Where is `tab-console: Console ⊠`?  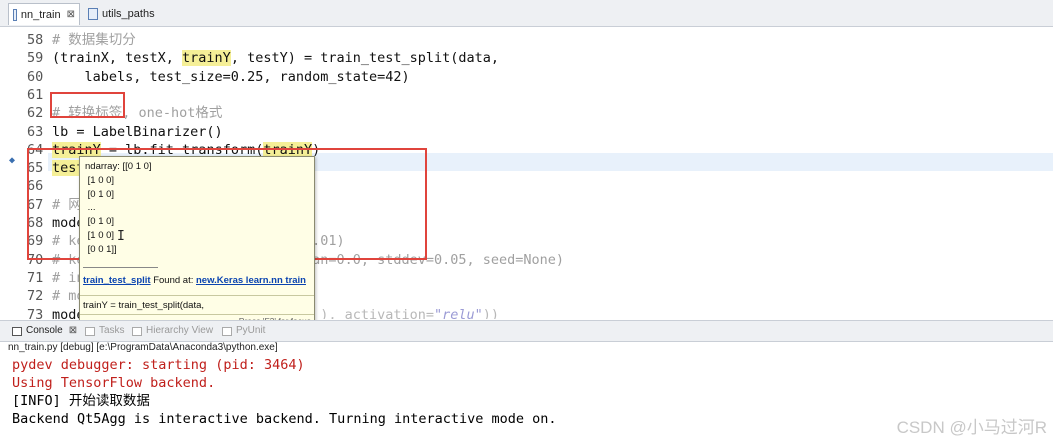 tab-console: Console ⊠ is located at coordinates (44, 331).